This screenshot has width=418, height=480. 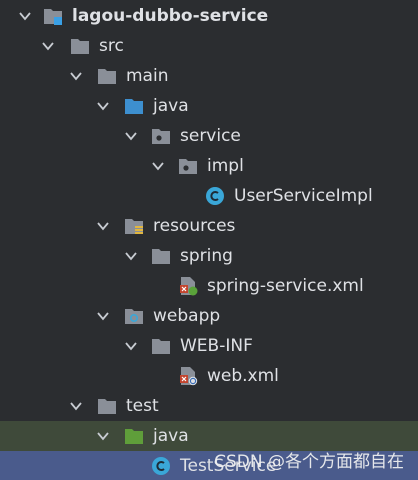 I want to click on tree-row-java-main: java, so click(x=209, y=106).